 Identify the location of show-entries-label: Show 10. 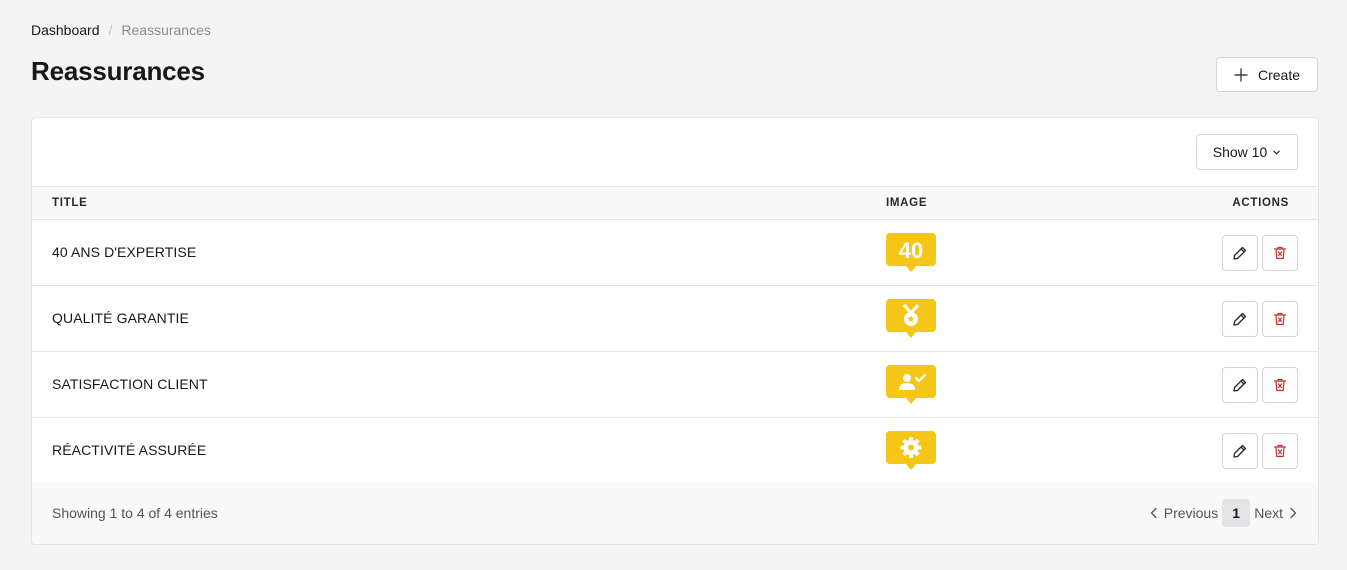
(1240, 152).